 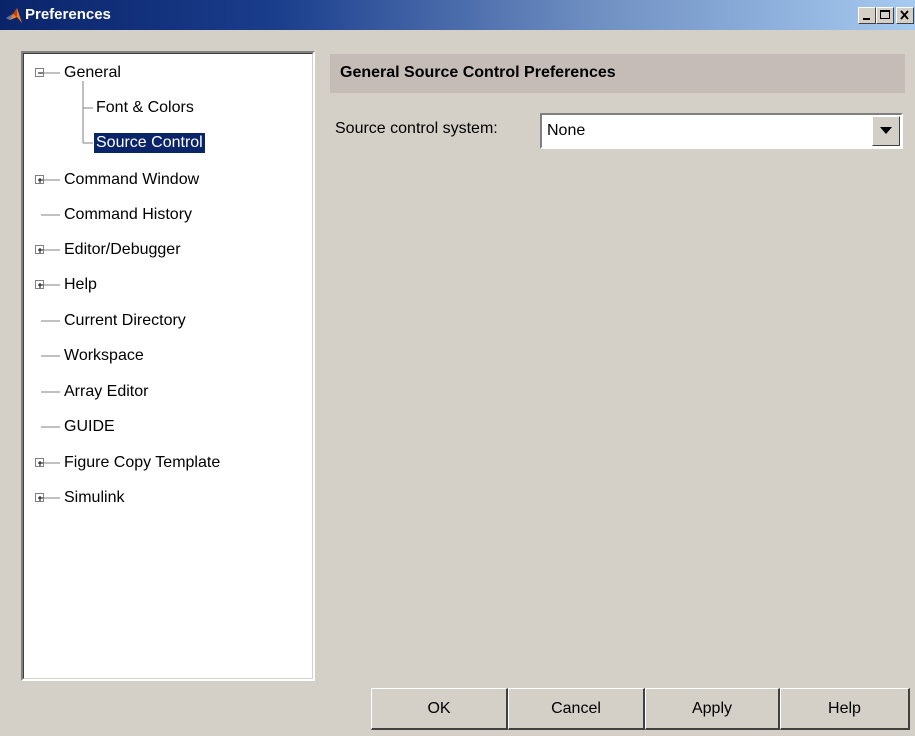 What do you see at coordinates (125, 321) in the screenshot?
I see `tree-item-current-directory: Current Directory` at bounding box center [125, 321].